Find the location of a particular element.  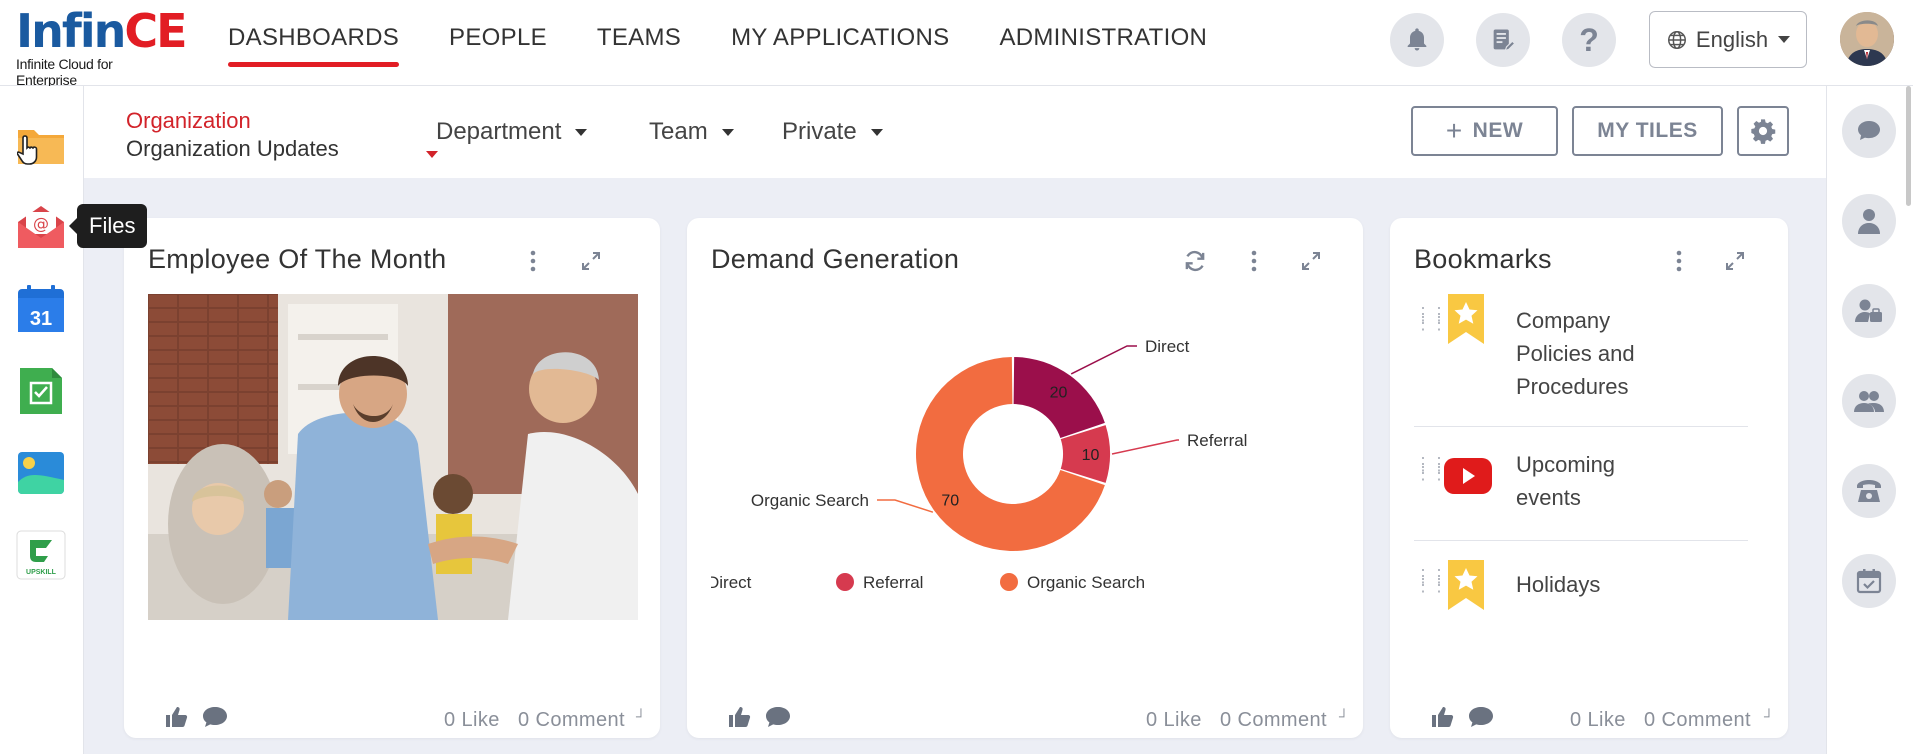

nav-dashboards: DASHBOARDS is located at coordinates (314, 43).